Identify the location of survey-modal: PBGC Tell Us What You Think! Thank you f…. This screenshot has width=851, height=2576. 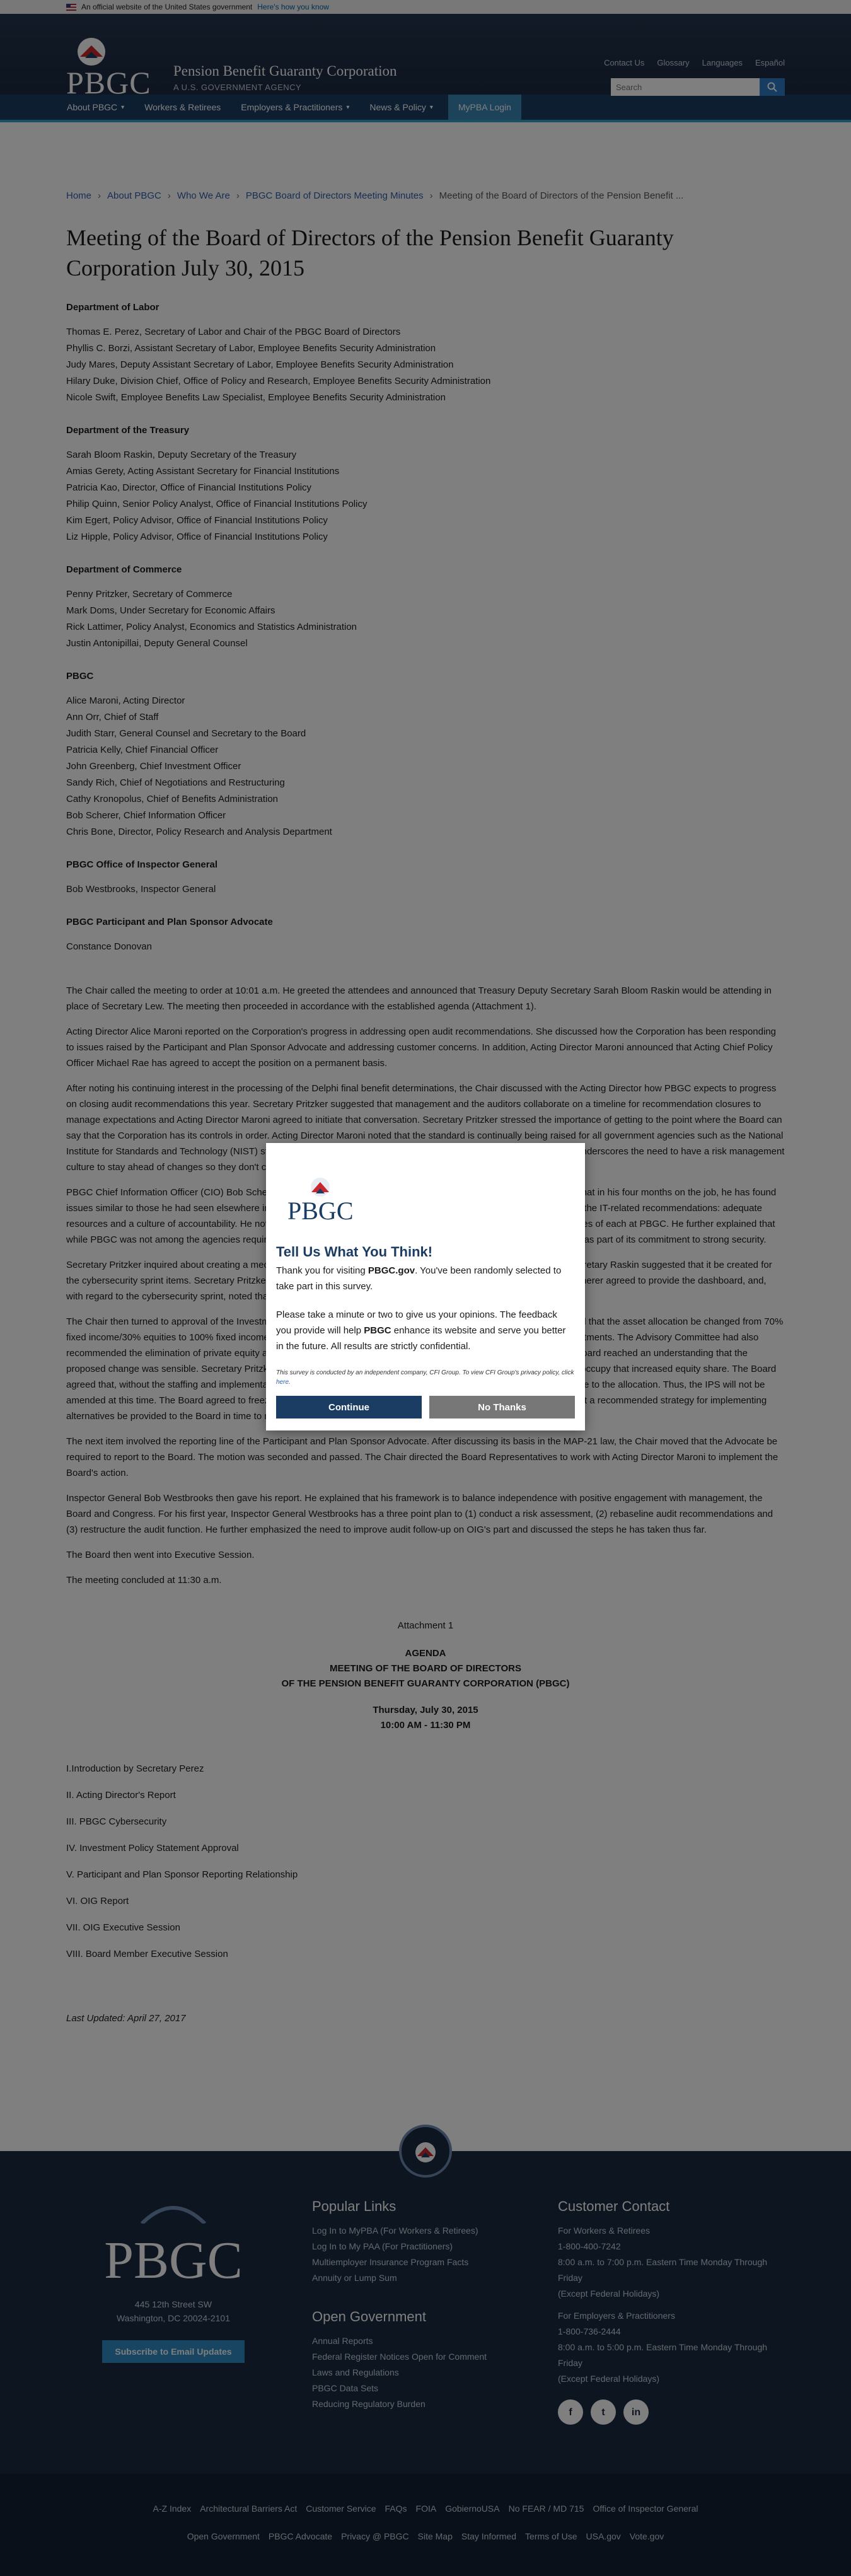
(425, 1287).